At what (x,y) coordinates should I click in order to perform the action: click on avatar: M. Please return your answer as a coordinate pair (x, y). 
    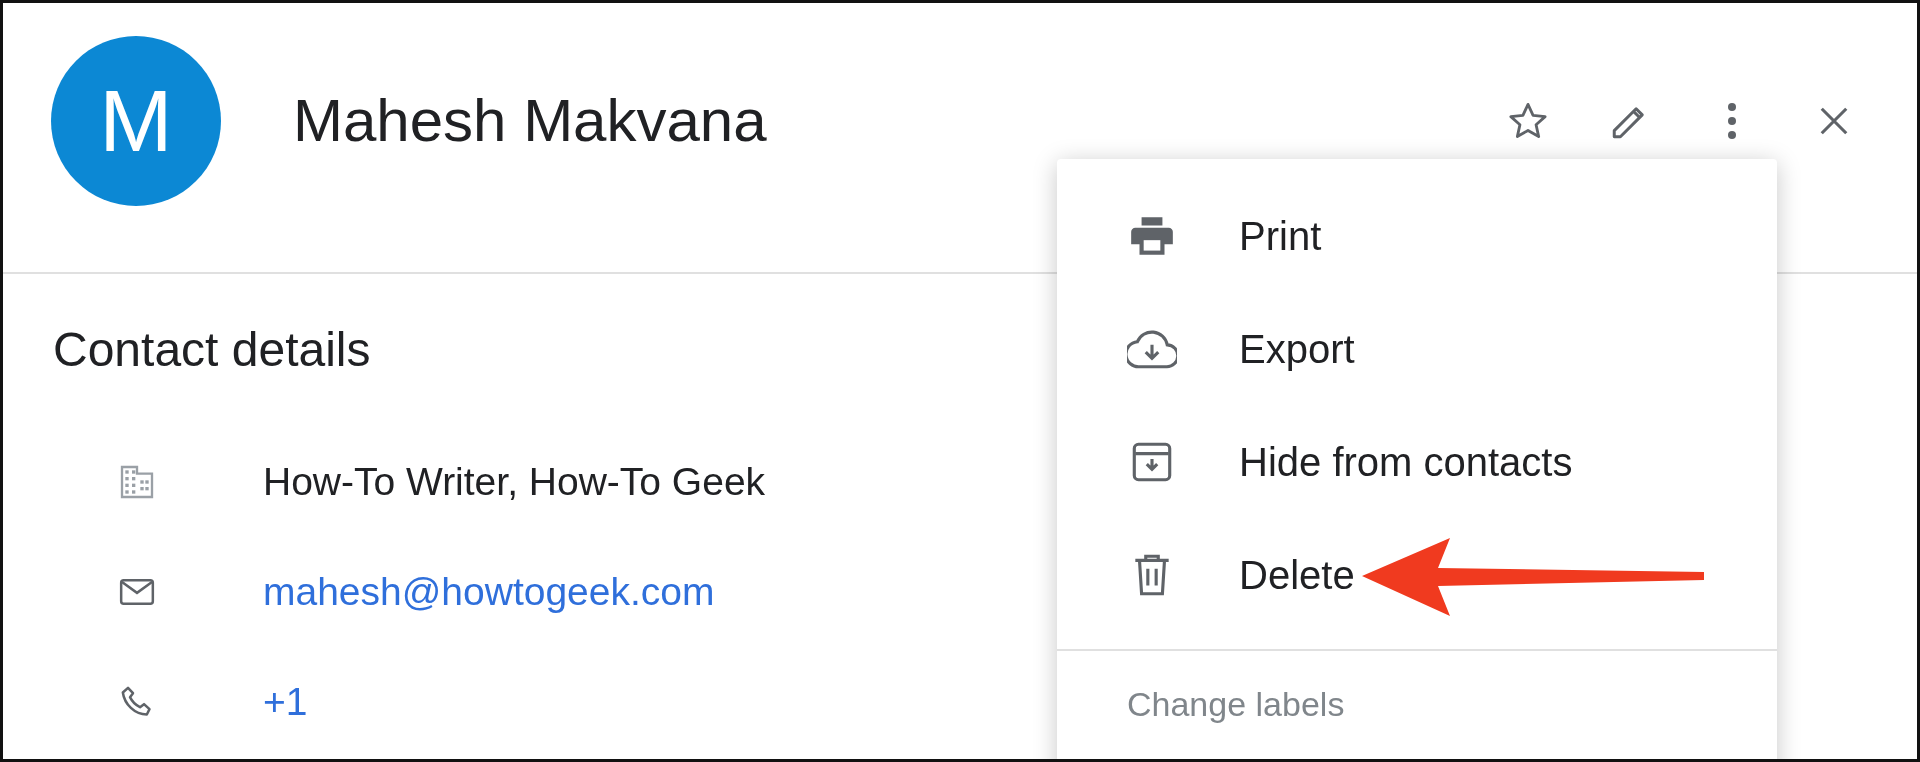
    Looking at the image, I should click on (136, 120).